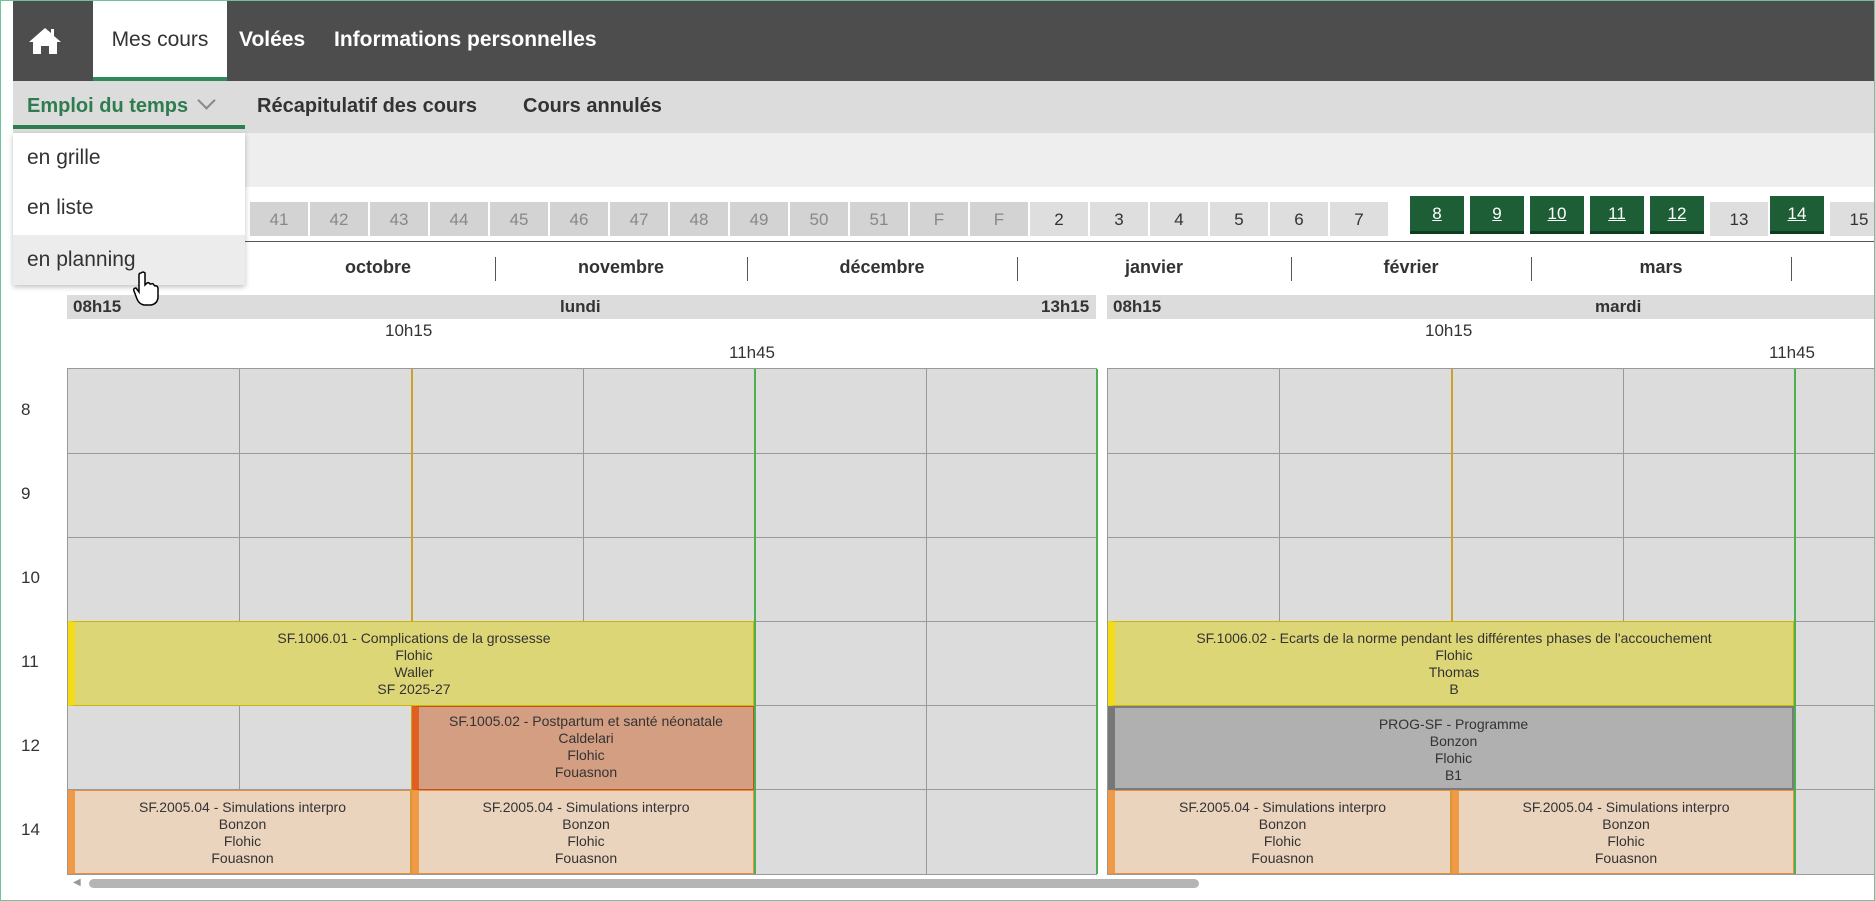 The image size is (1875, 901). I want to click on week-48: 48, so click(699, 219).